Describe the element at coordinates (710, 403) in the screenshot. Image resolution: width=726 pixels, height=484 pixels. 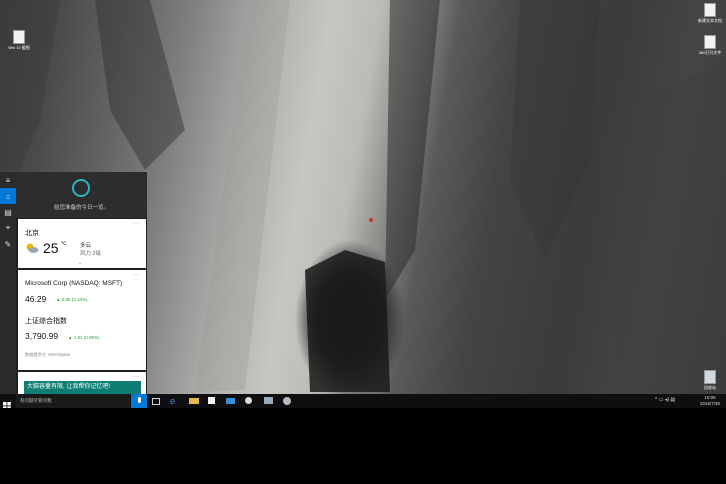
I see `clock-date: 2015/7/30` at that location.